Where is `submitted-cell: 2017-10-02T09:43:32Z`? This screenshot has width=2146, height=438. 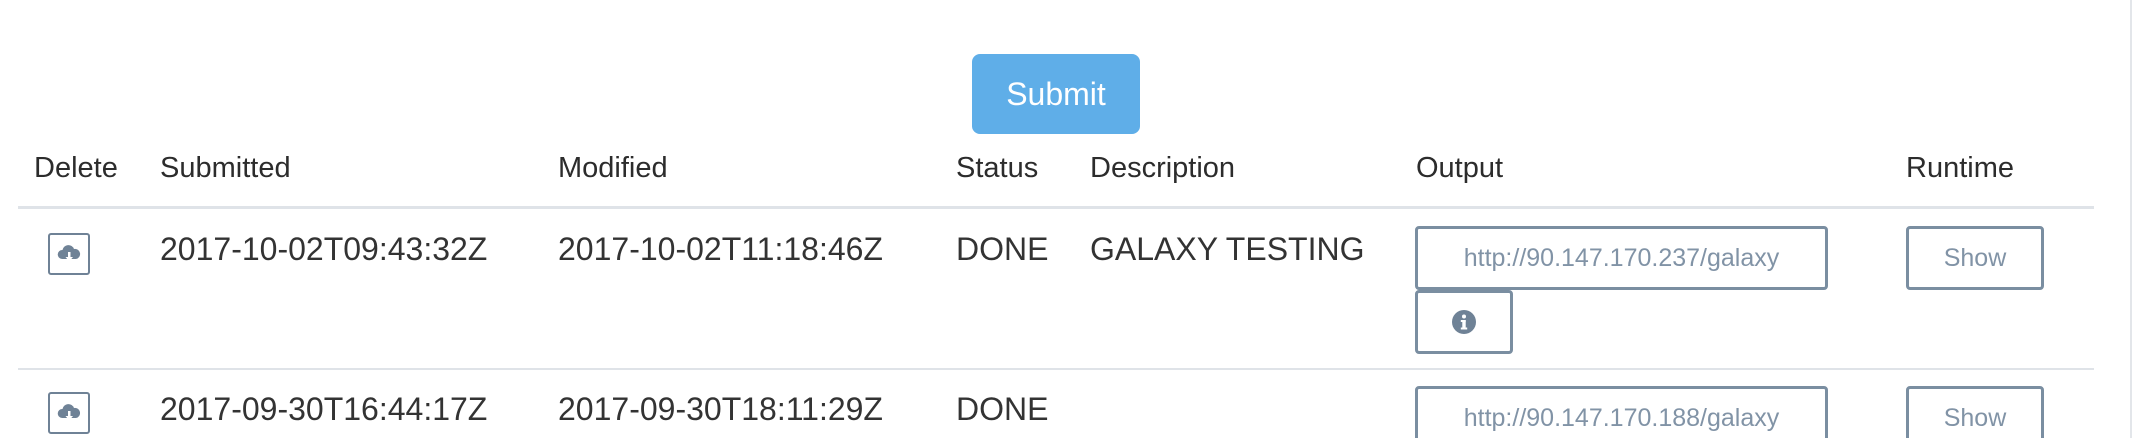
submitted-cell: 2017-10-02T09:43:32Z is located at coordinates (324, 249).